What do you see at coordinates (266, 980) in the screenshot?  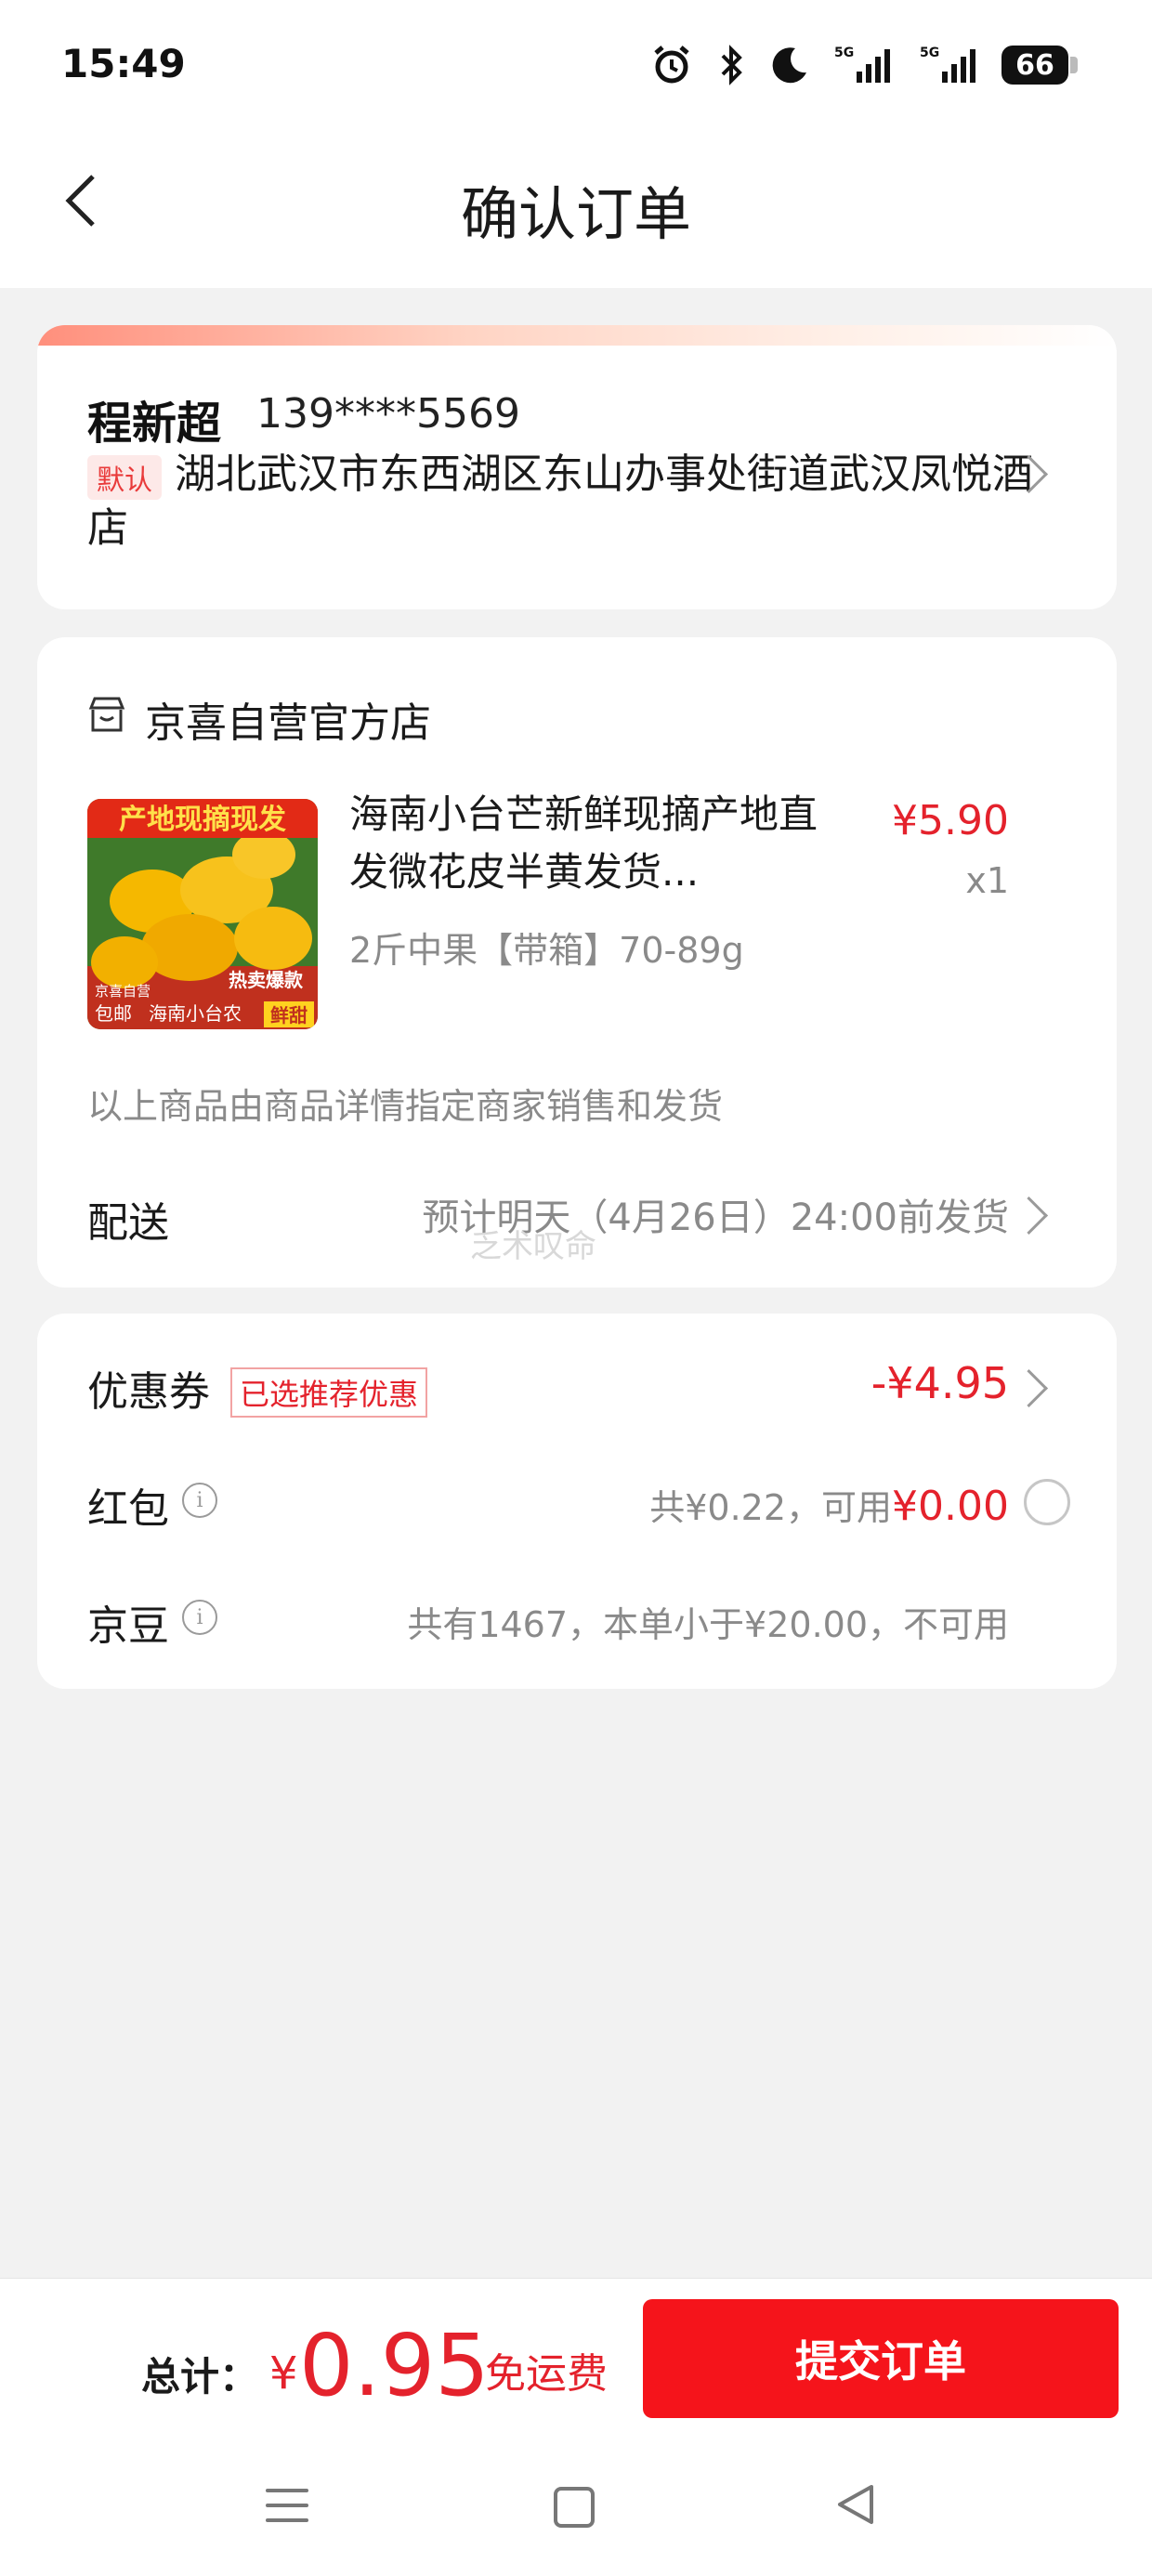 I see `product-image-hot-badge: 热卖爆款` at bounding box center [266, 980].